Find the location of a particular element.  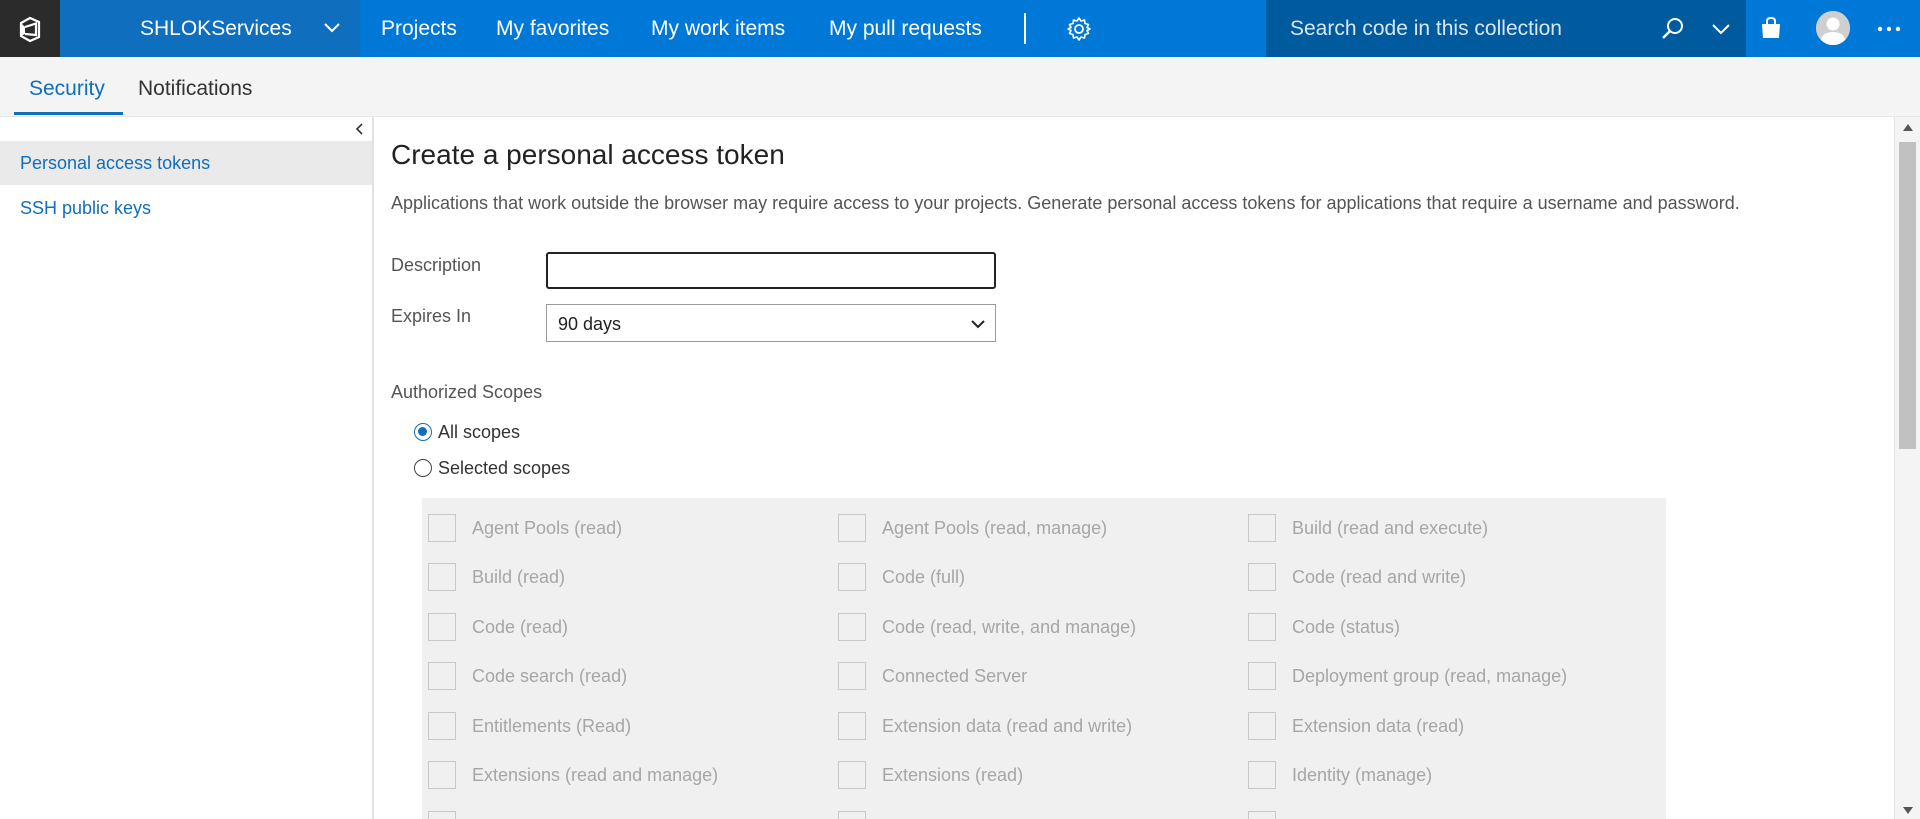

radio-all-scopes-label: All scopes is located at coordinates (479, 431).